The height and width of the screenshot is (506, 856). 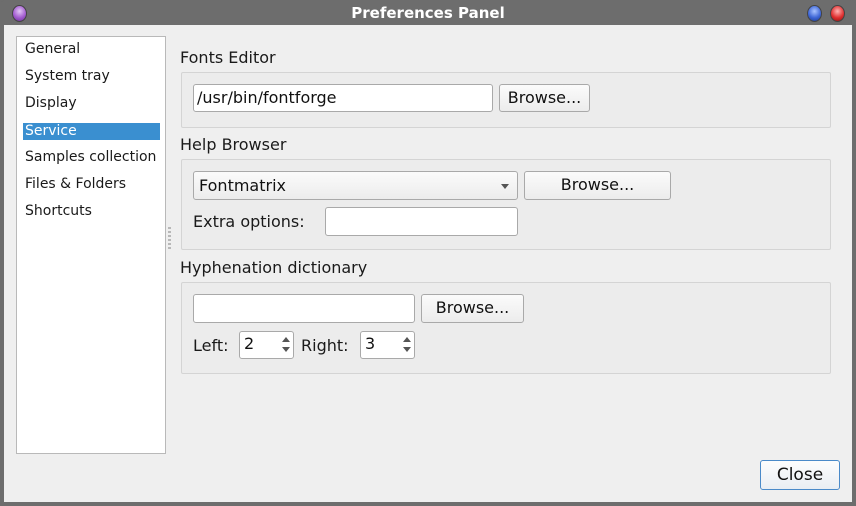 What do you see at coordinates (169, 238) in the screenshot?
I see `splitter-handle` at bounding box center [169, 238].